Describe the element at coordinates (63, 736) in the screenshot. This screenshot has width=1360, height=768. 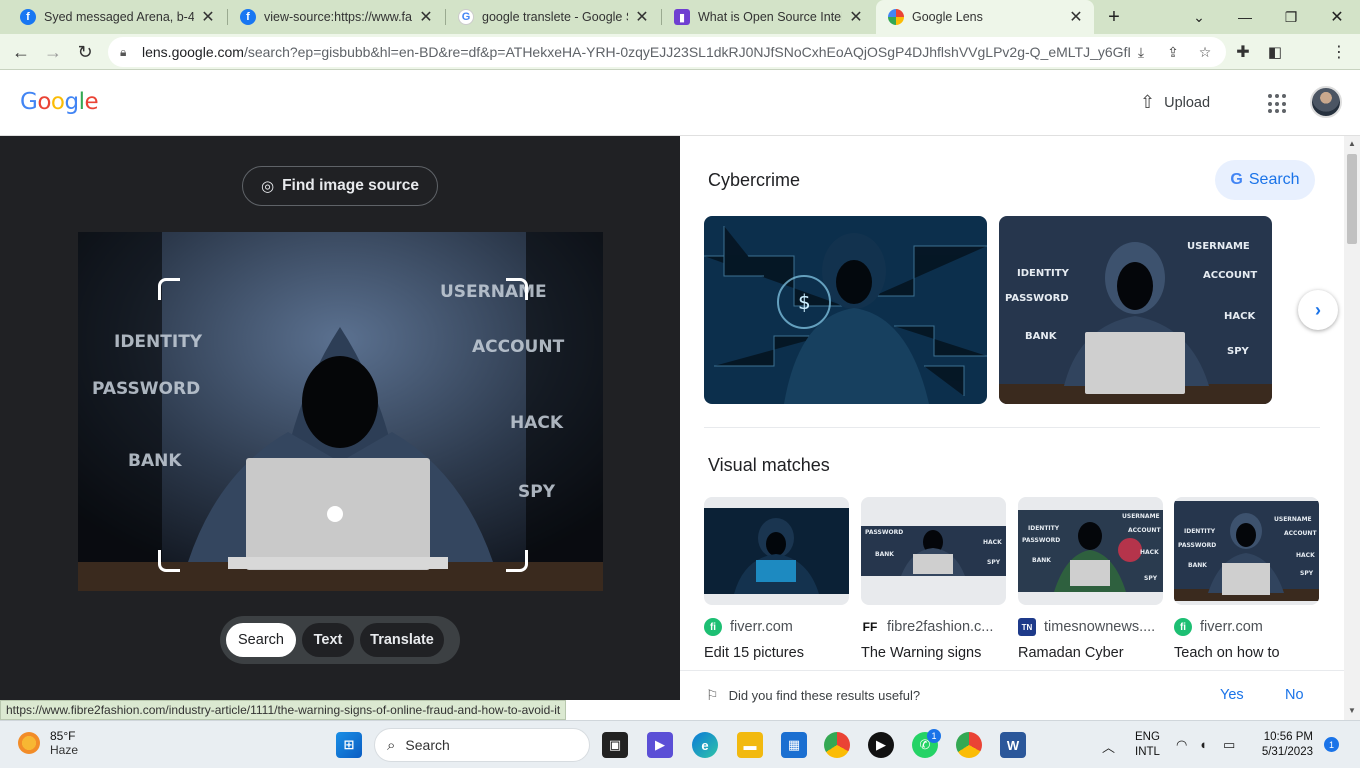
I see `weather-temp: 85°F` at that location.